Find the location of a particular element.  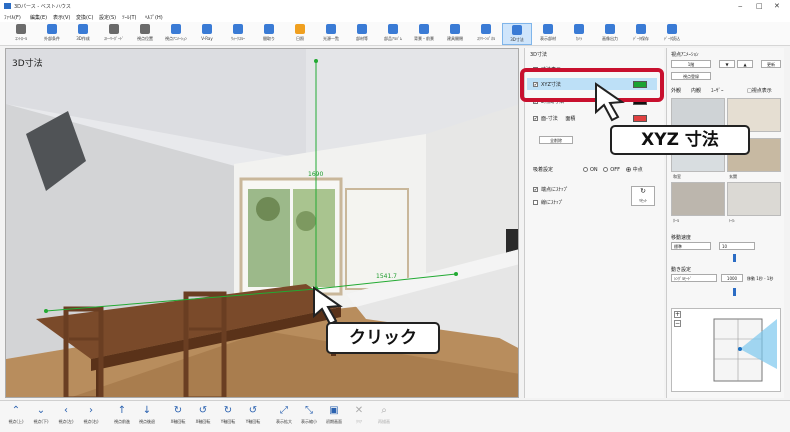

bottom-button-3: › 視点(右) is located at coordinates (91, 417).